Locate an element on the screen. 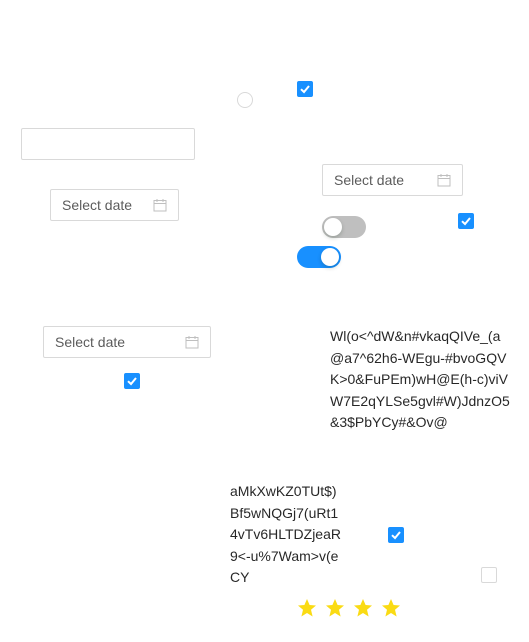 The height and width of the screenshot is (642, 529). date-picker-2: Select date is located at coordinates (114, 205).